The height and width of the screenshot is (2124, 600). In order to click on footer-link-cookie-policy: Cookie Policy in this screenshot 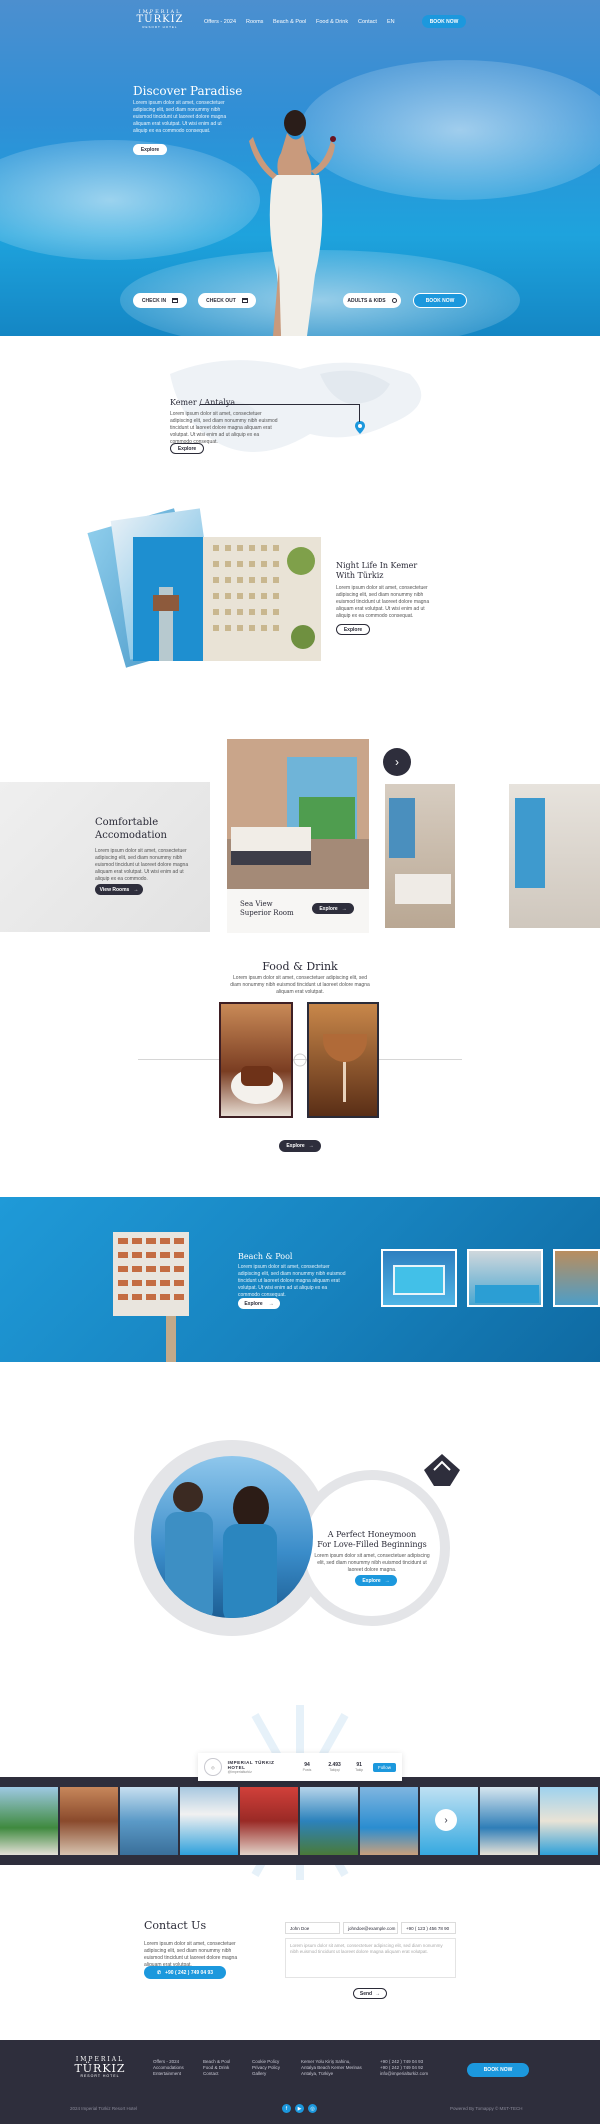, I will do `click(265, 2061)`.